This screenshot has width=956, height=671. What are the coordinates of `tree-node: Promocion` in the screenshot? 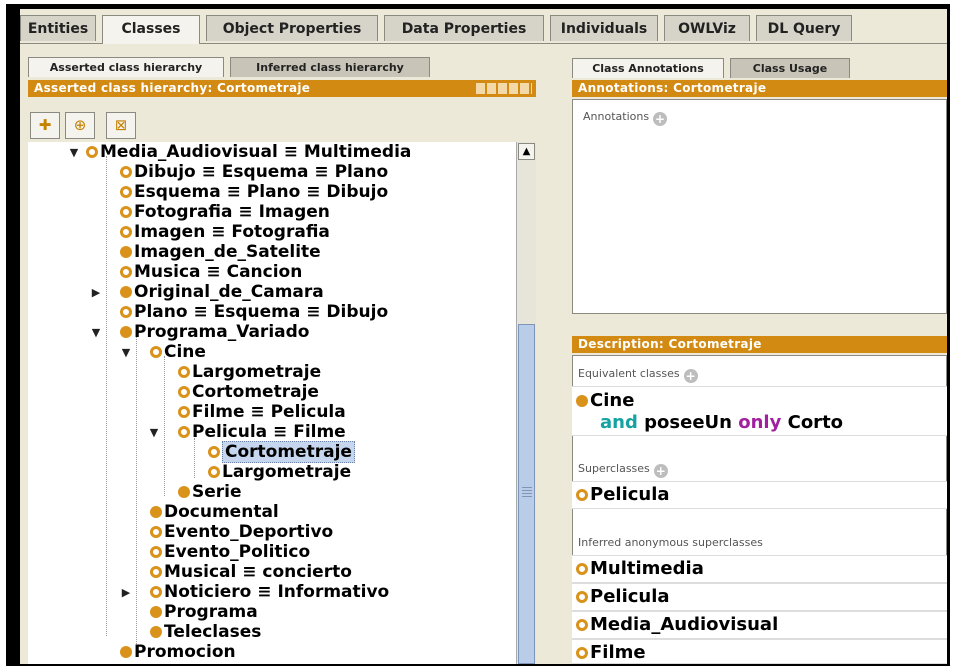 It's located at (178, 652).